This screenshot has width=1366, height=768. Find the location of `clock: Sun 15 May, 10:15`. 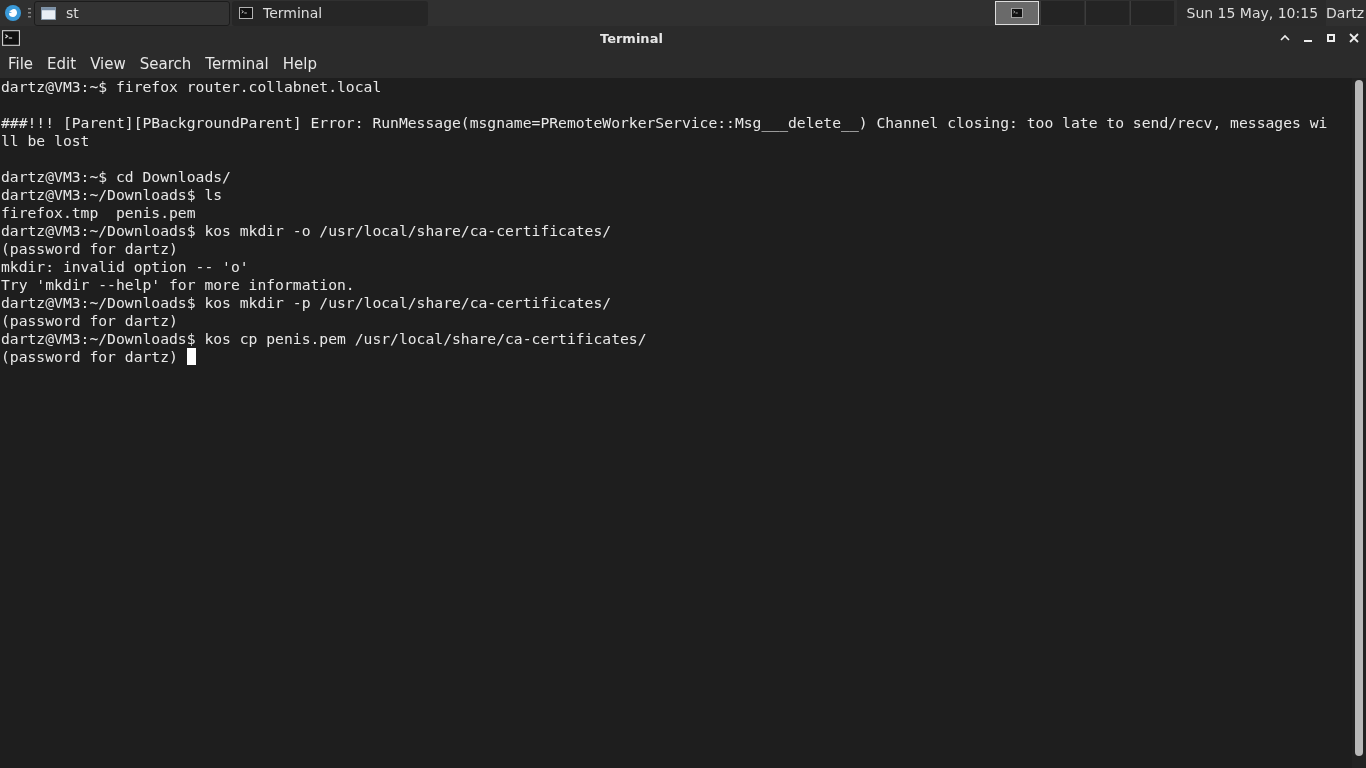

clock: Sun 15 May, 10:15 is located at coordinates (1251, 13).